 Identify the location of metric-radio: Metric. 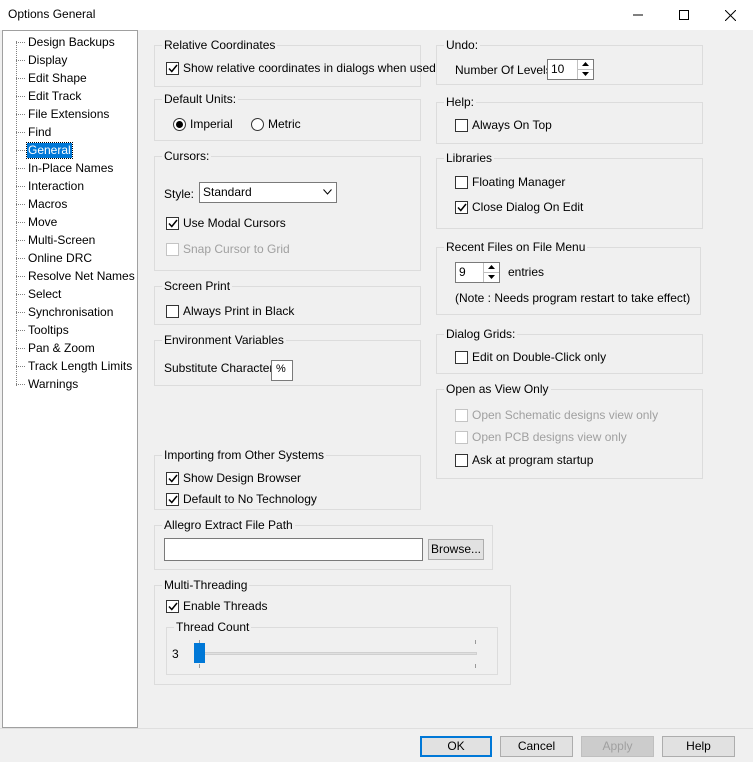
(276, 124).